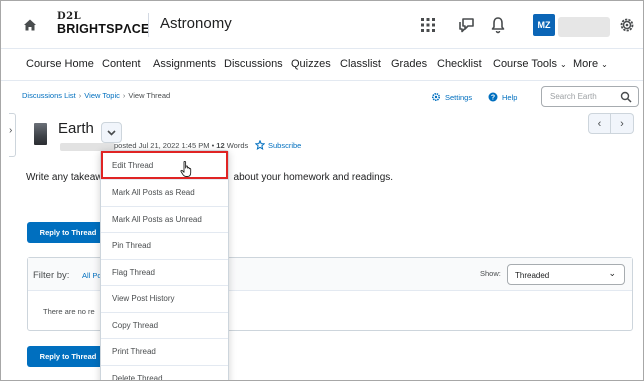  Describe the element at coordinates (164, 192) in the screenshot. I see `menu-item-mark-all-read: Mark All Posts as Read` at that location.